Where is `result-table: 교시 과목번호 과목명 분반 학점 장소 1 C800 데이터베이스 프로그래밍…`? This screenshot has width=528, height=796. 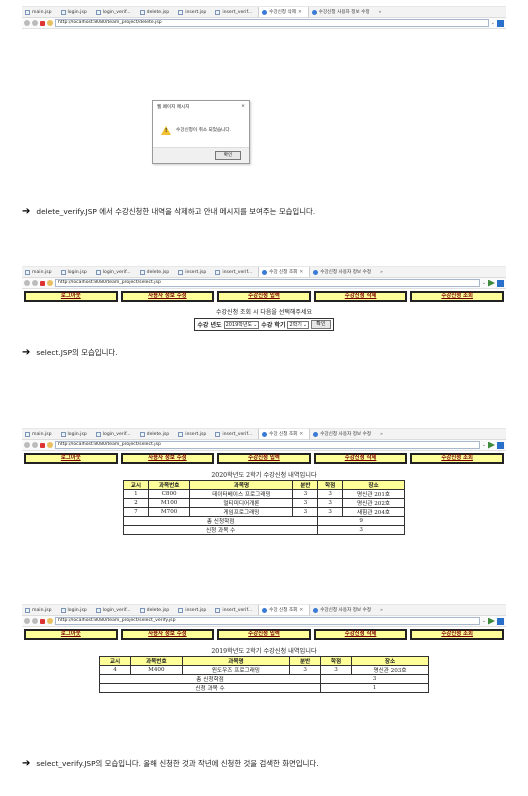
result-table: 교시 과목번호 과목명 분반 학점 장소 1 C800 데이터베이스 프로그래밍… is located at coordinates (263, 507).